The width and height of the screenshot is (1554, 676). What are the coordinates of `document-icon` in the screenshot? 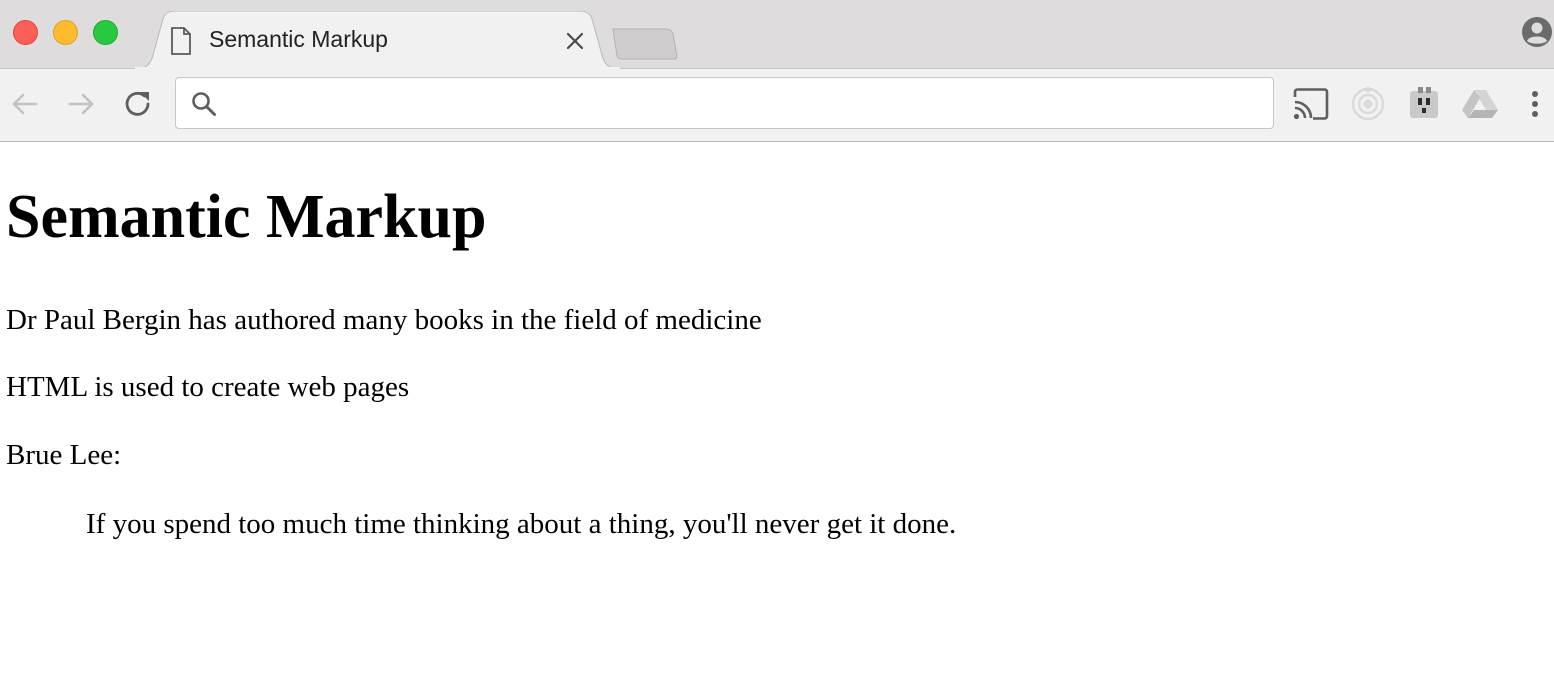 It's located at (181, 41).